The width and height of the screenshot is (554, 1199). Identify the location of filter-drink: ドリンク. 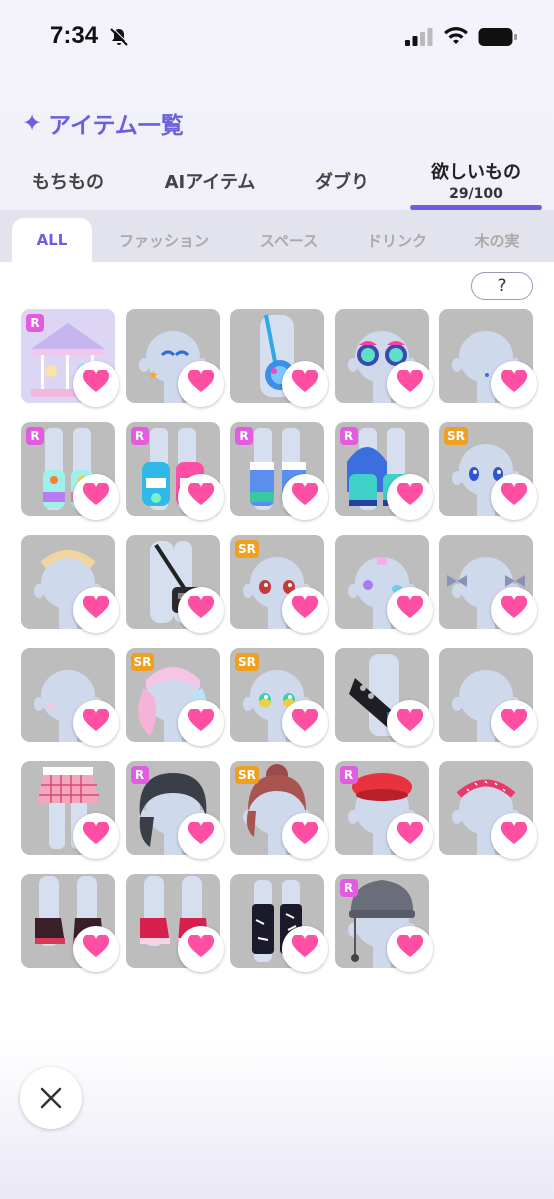
(397, 240).